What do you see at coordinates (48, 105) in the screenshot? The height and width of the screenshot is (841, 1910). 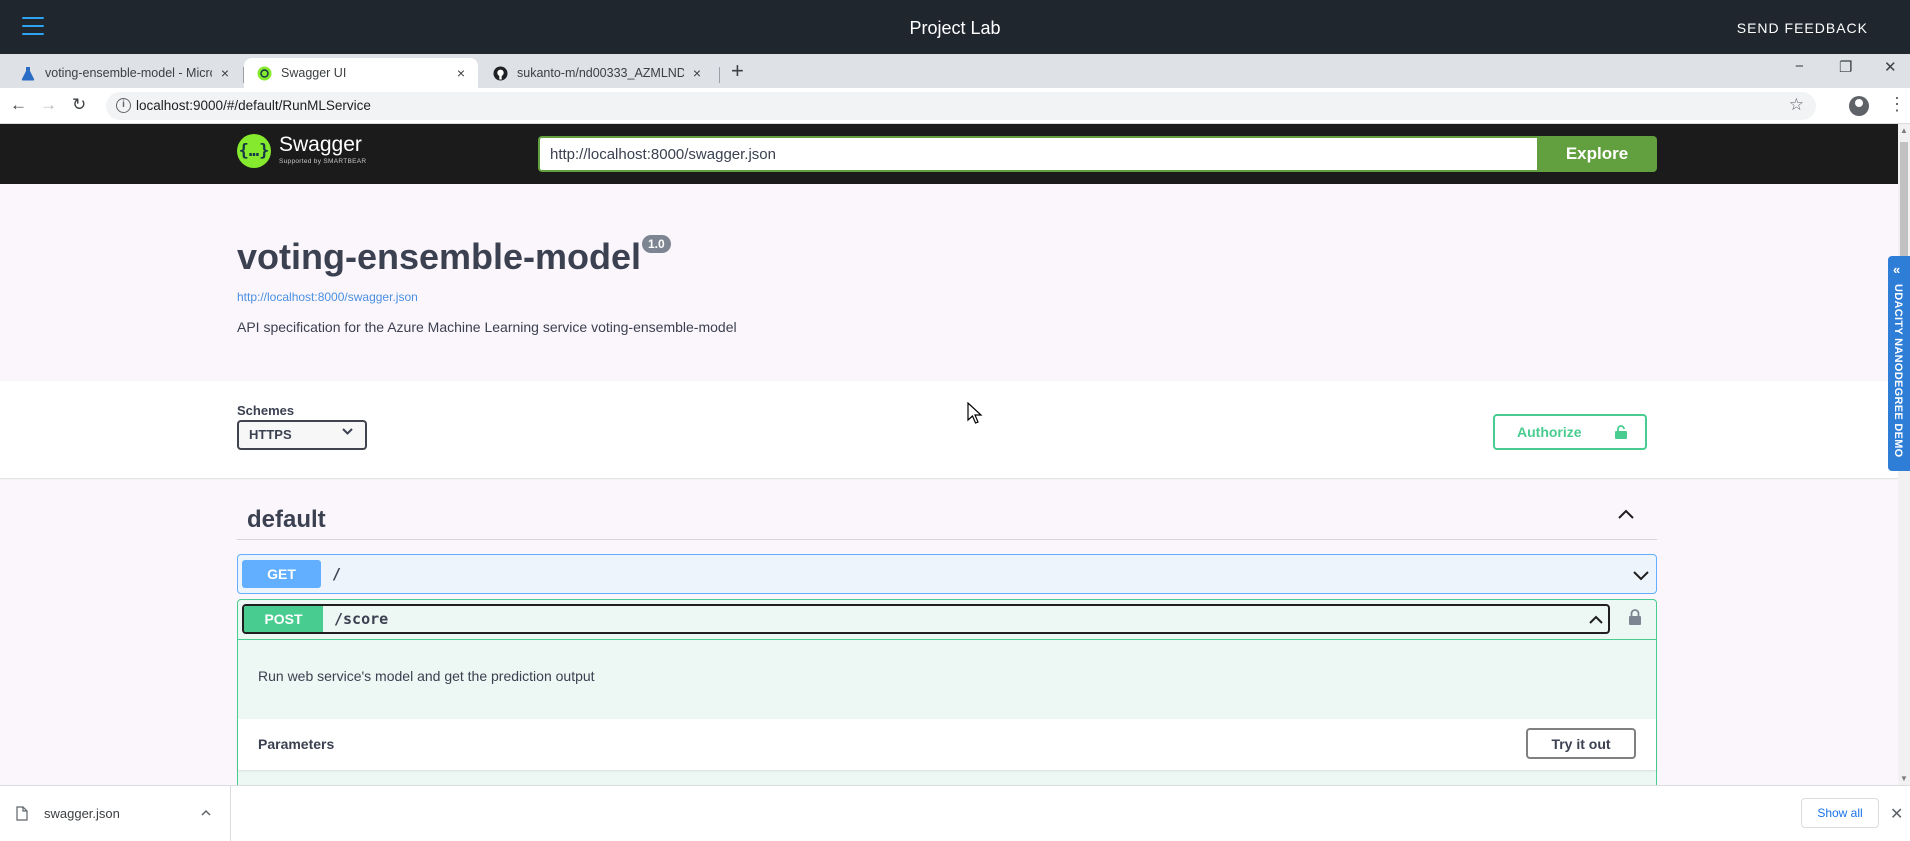 I see `forward-icon: →` at bounding box center [48, 105].